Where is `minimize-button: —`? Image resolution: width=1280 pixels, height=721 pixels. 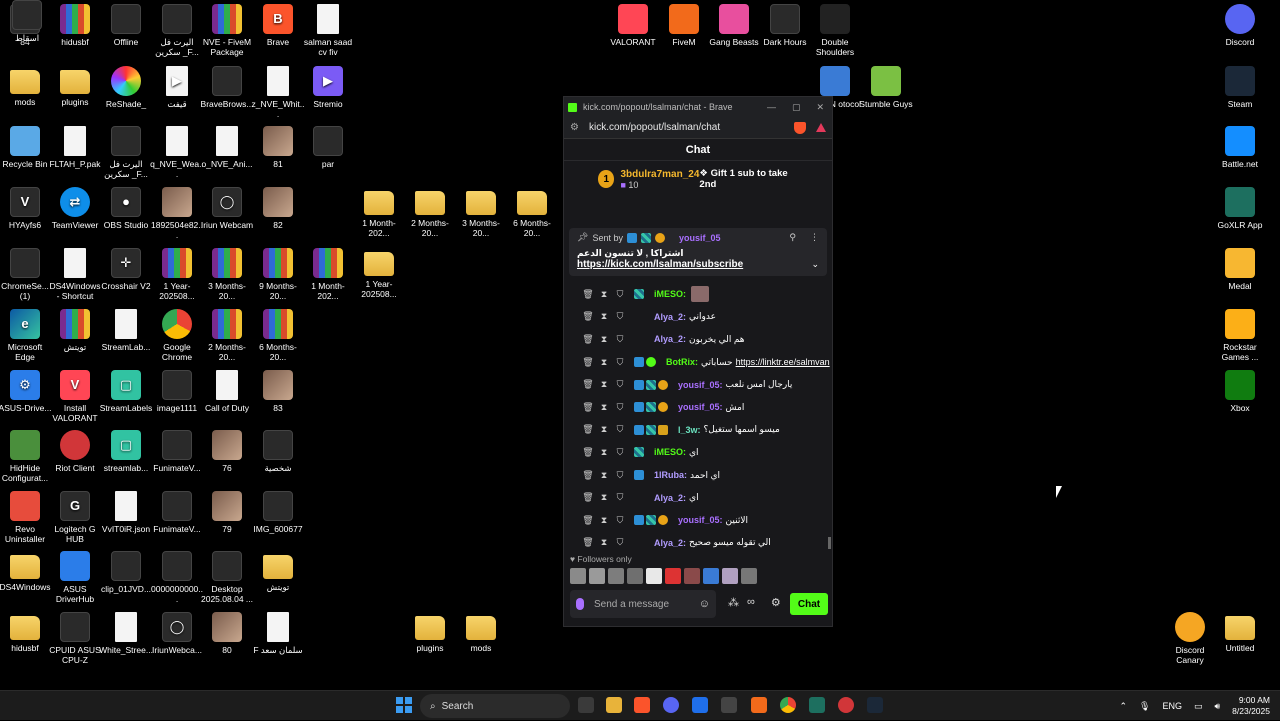 minimize-button: — is located at coordinates (771, 107).